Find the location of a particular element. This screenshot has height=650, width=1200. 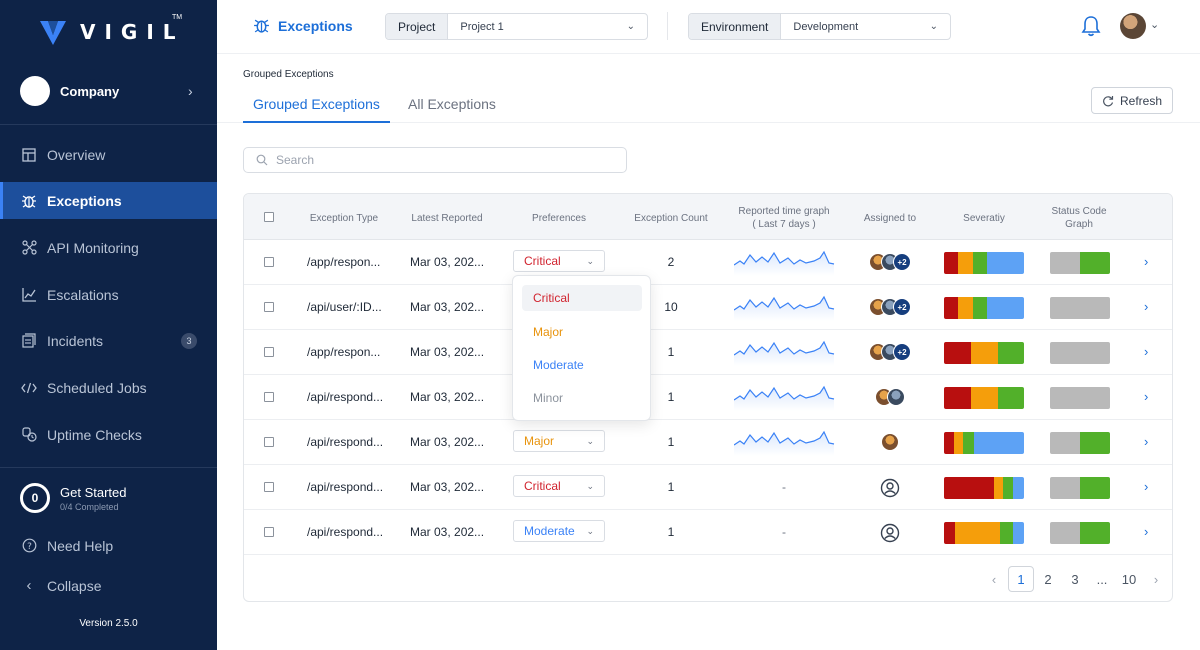

pagination: ‹ 1 2 3... 10 › is located at coordinates (1075, 579).